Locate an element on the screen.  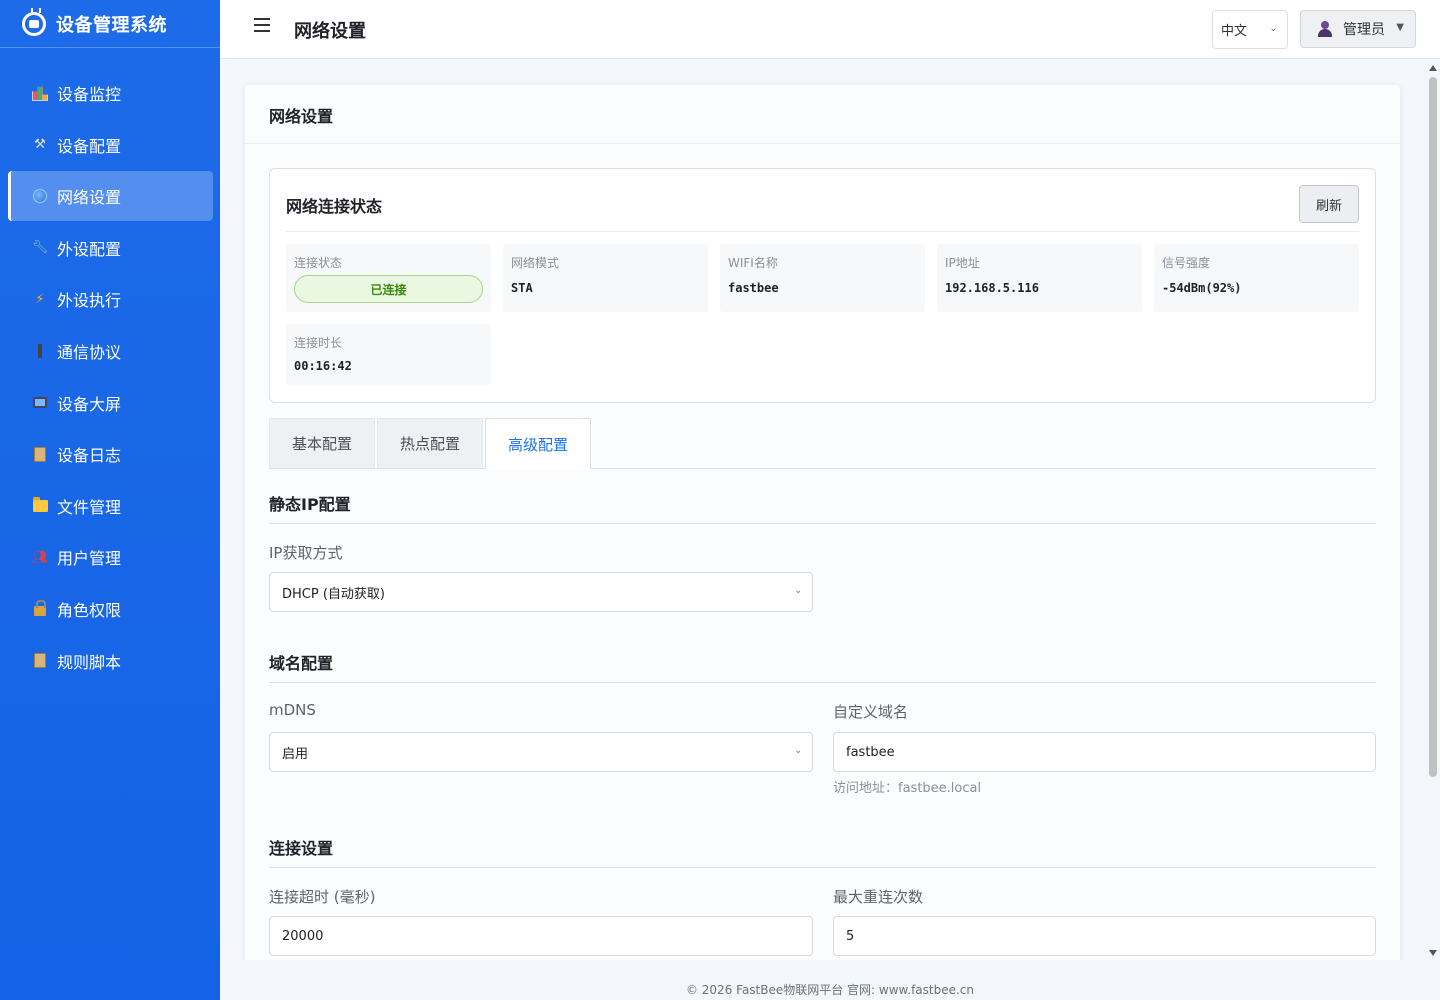
page-title: 网络设置 is located at coordinates (330, 31).